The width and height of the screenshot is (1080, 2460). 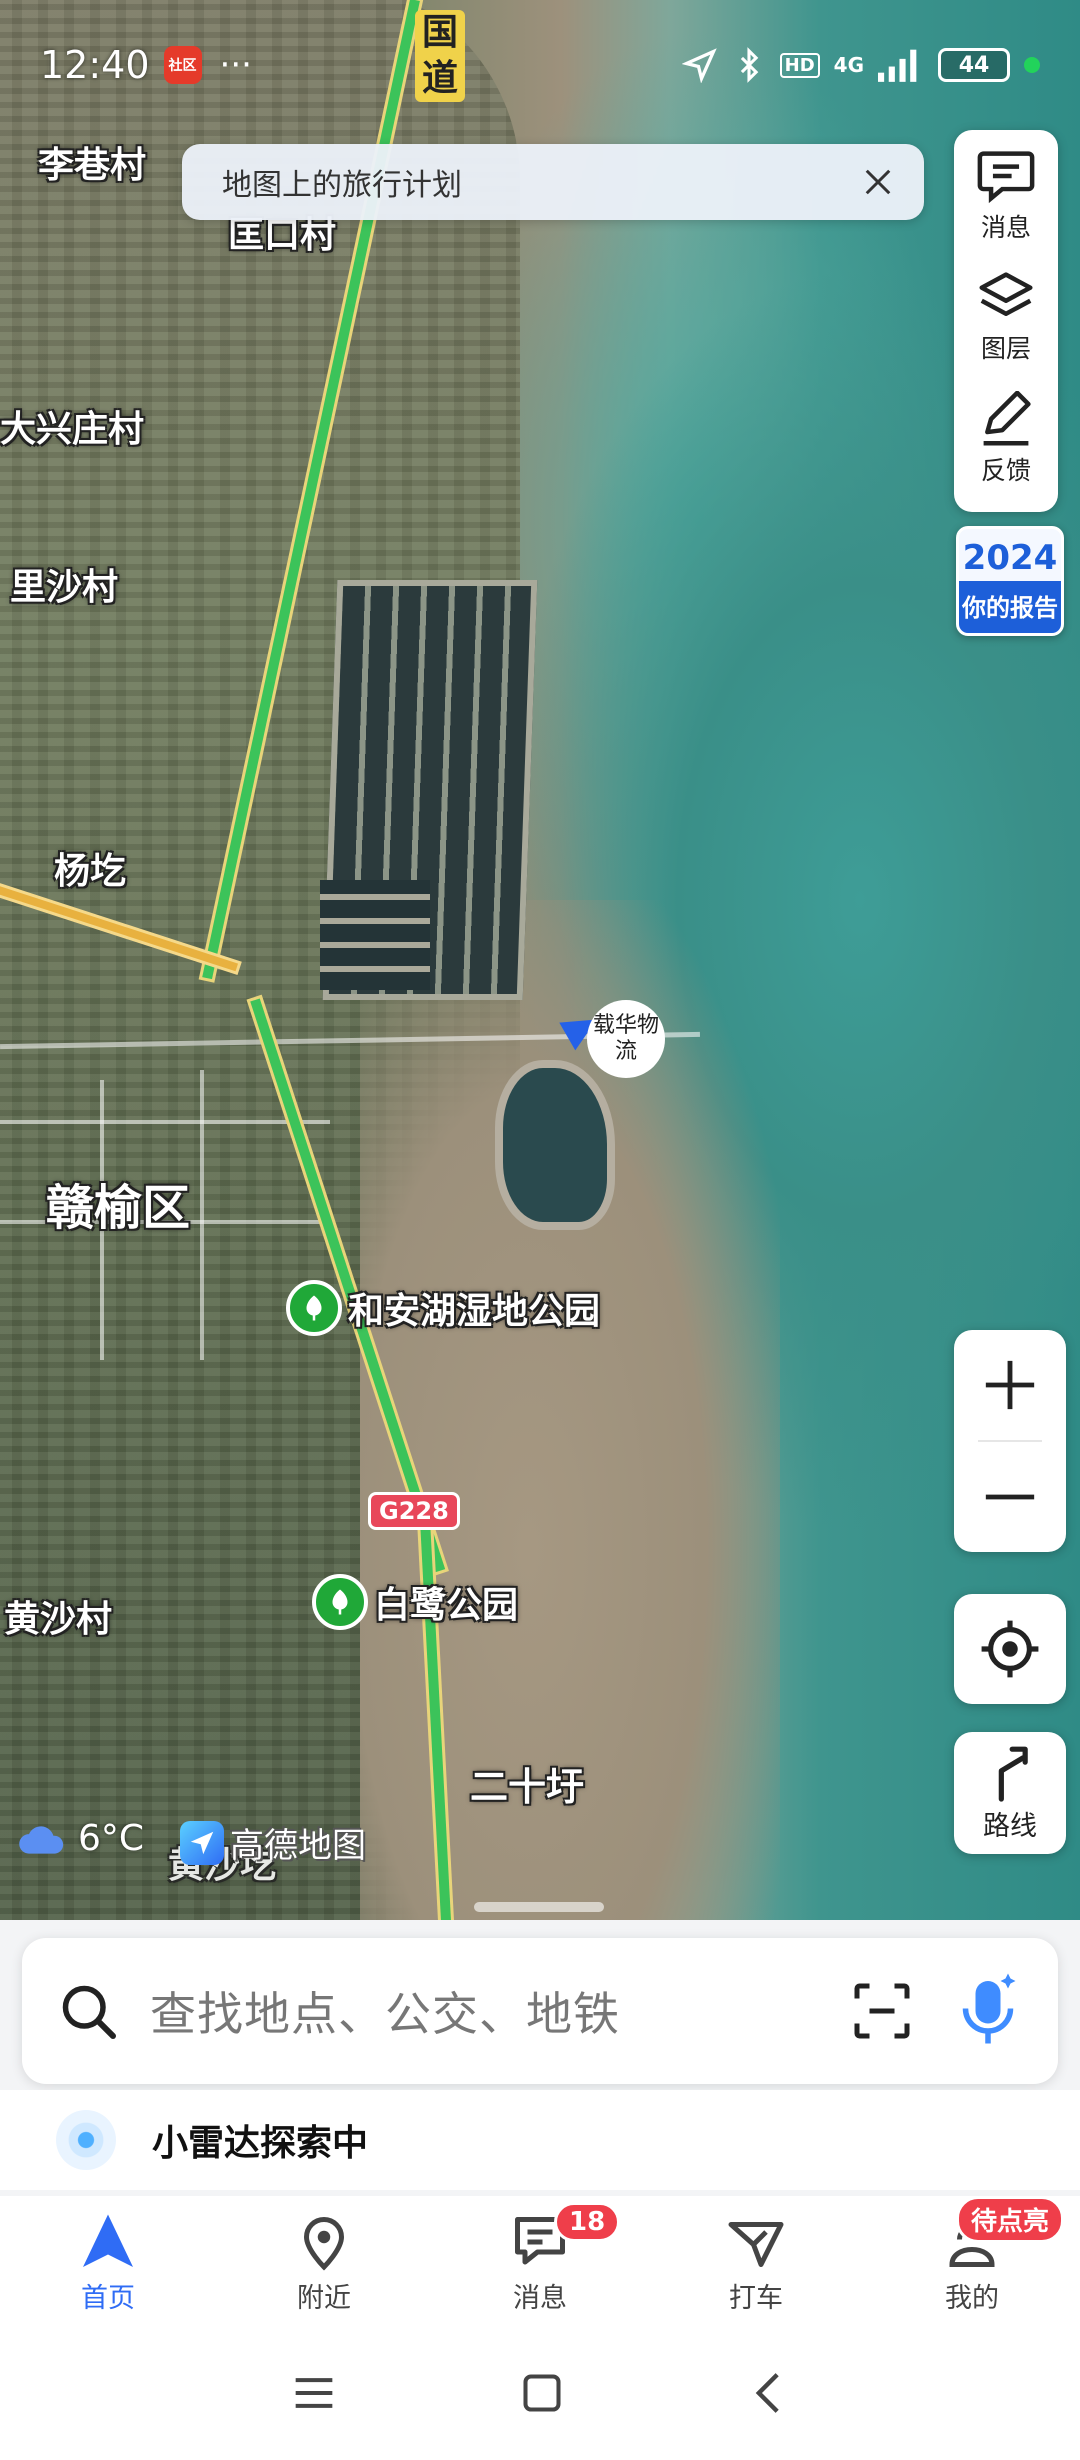 I want to click on place-label: 二十圩, so click(x=527, y=1783).